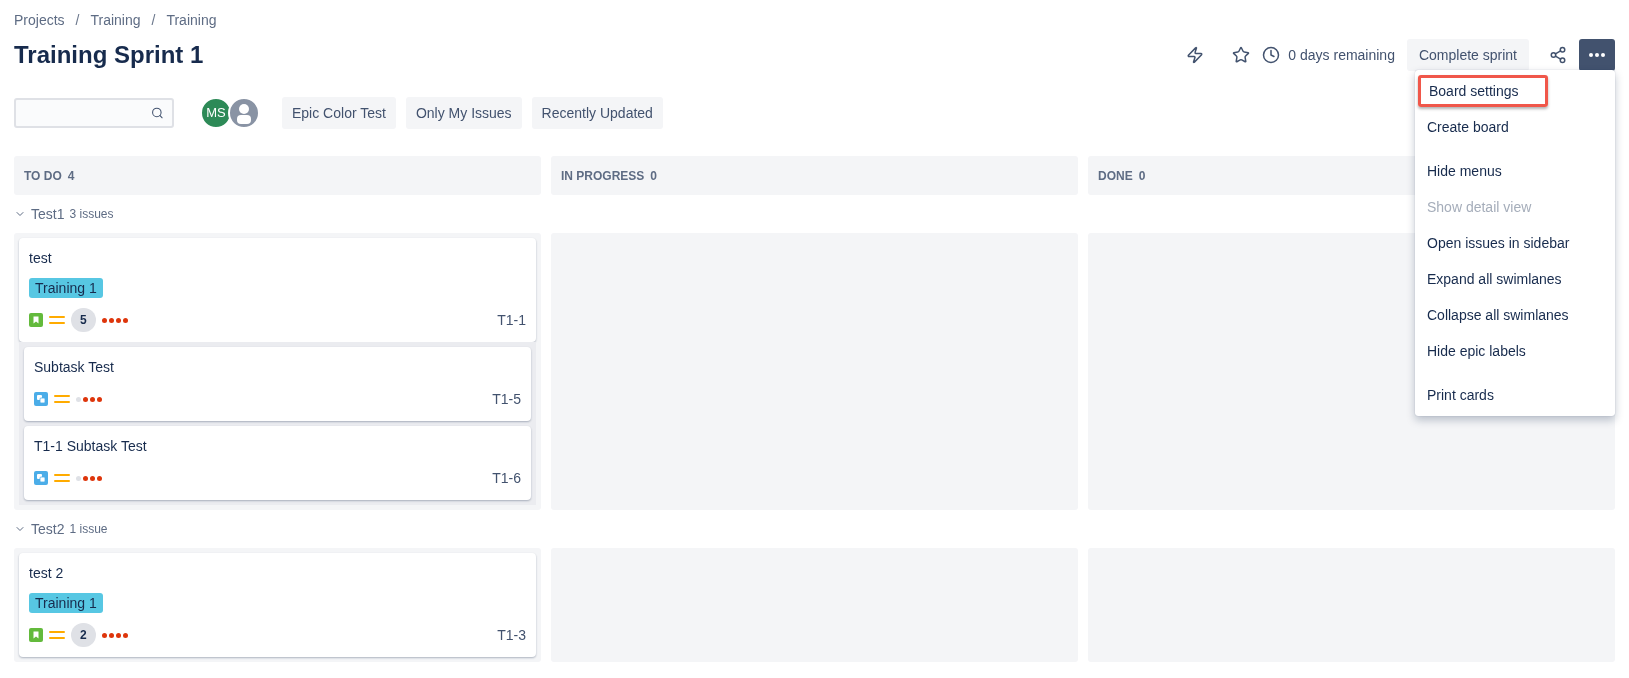  Describe the element at coordinates (1271, 55) in the screenshot. I see `clock-icon` at that location.